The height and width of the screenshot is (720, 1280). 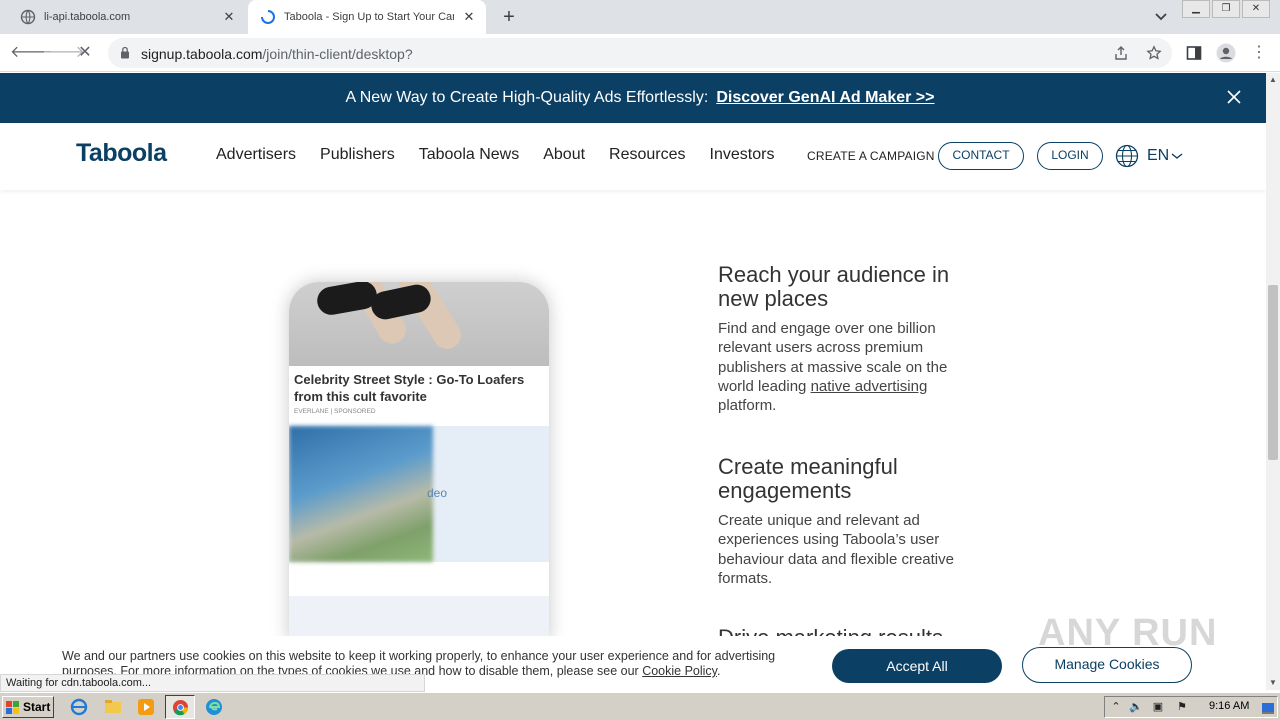 I want to click on action-center-flag-icon: ⚑, so click(x=1182, y=707).